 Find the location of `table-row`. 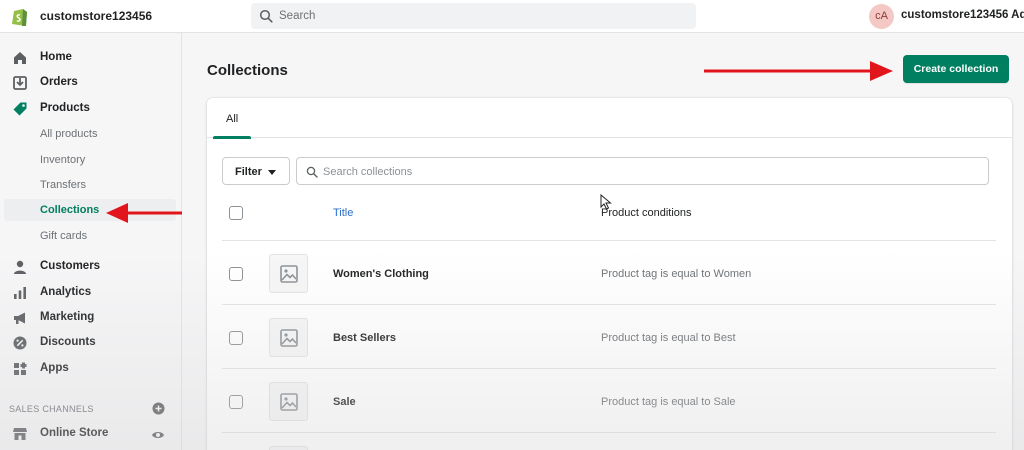

table-row is located at coordinates (609, 441).